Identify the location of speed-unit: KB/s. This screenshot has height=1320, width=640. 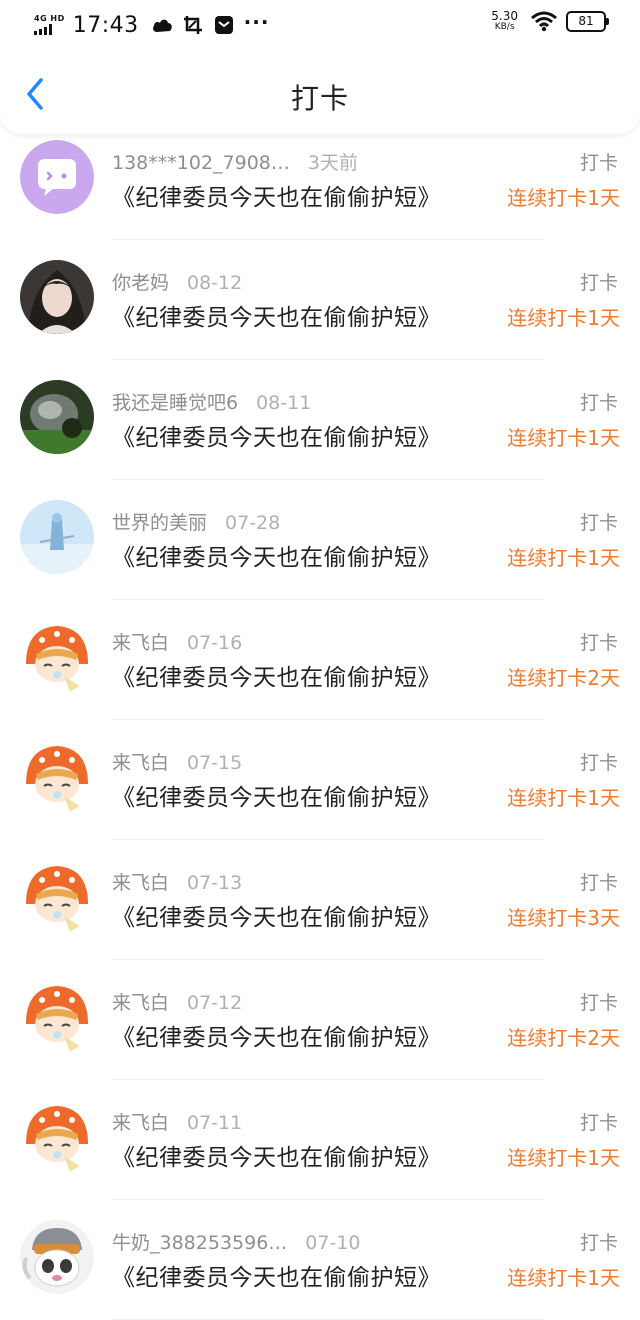
(504, 27).